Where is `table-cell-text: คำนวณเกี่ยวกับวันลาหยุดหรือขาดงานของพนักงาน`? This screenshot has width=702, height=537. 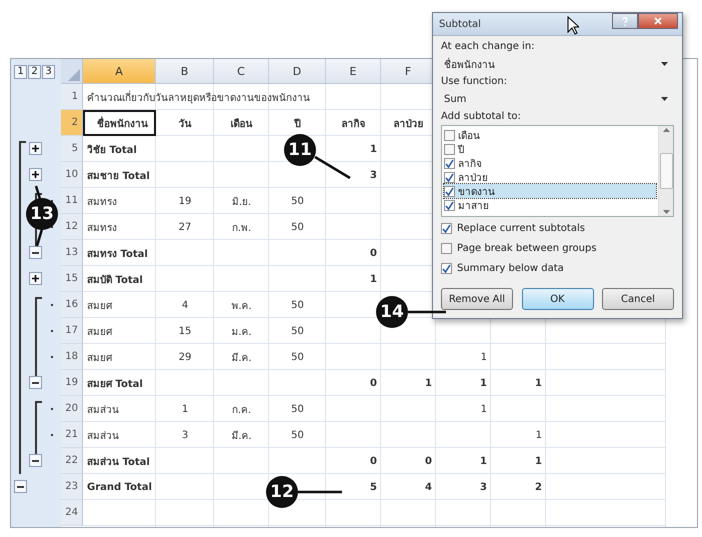
table-cell-text: คำนวณเกี่ยวกับวันลาหยุดหรือขาดงานของพนักงาน is located at coordinates (198, 98).